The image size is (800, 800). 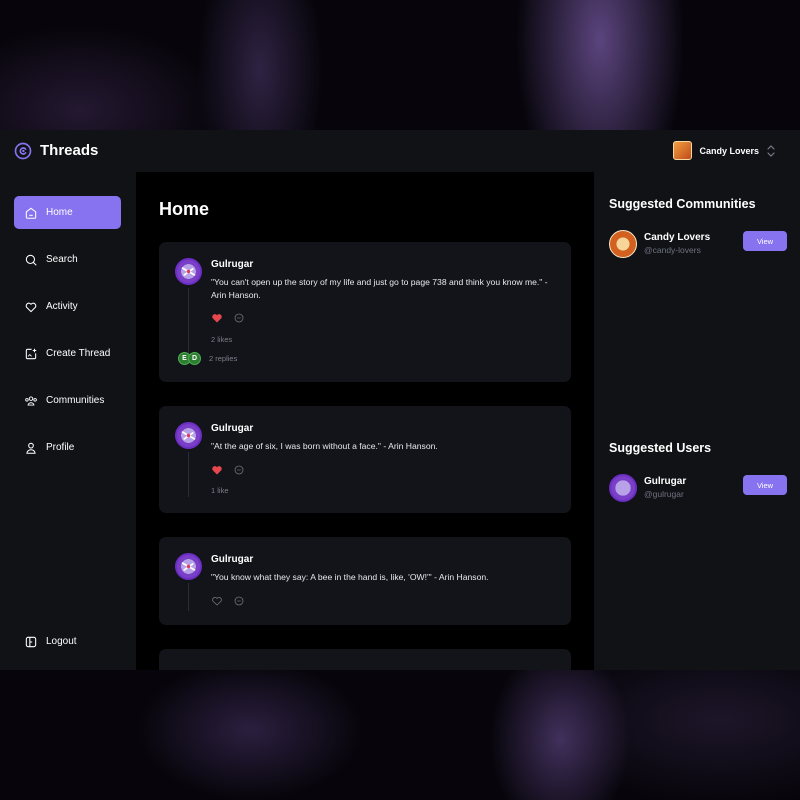 What do you see at coordinates (771, 150) in the screenshot?
I see `chevron-up-down-icon` at bounding box center [771, 150].